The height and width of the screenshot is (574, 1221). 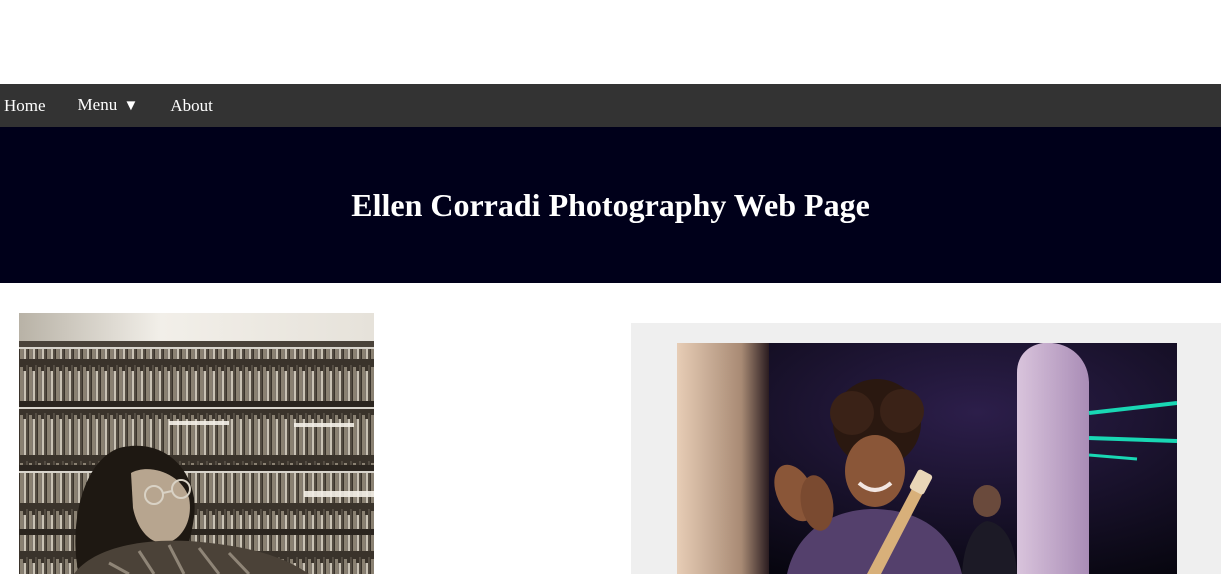 What do you see at coordinates (131, 106) in the screenshot?
I see `caret-down-icon: ▼` at bounding box center [131, 106].